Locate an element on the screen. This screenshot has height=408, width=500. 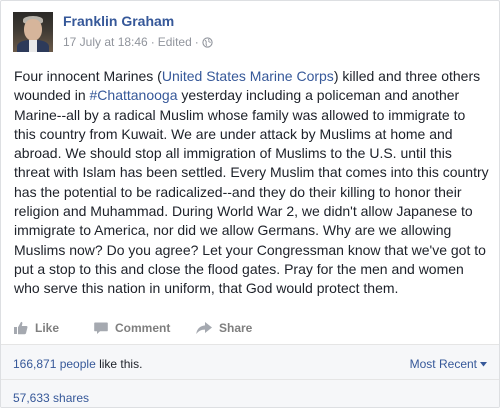
hashtag-link: #Chattanooga is located at coordinates (134, 95).